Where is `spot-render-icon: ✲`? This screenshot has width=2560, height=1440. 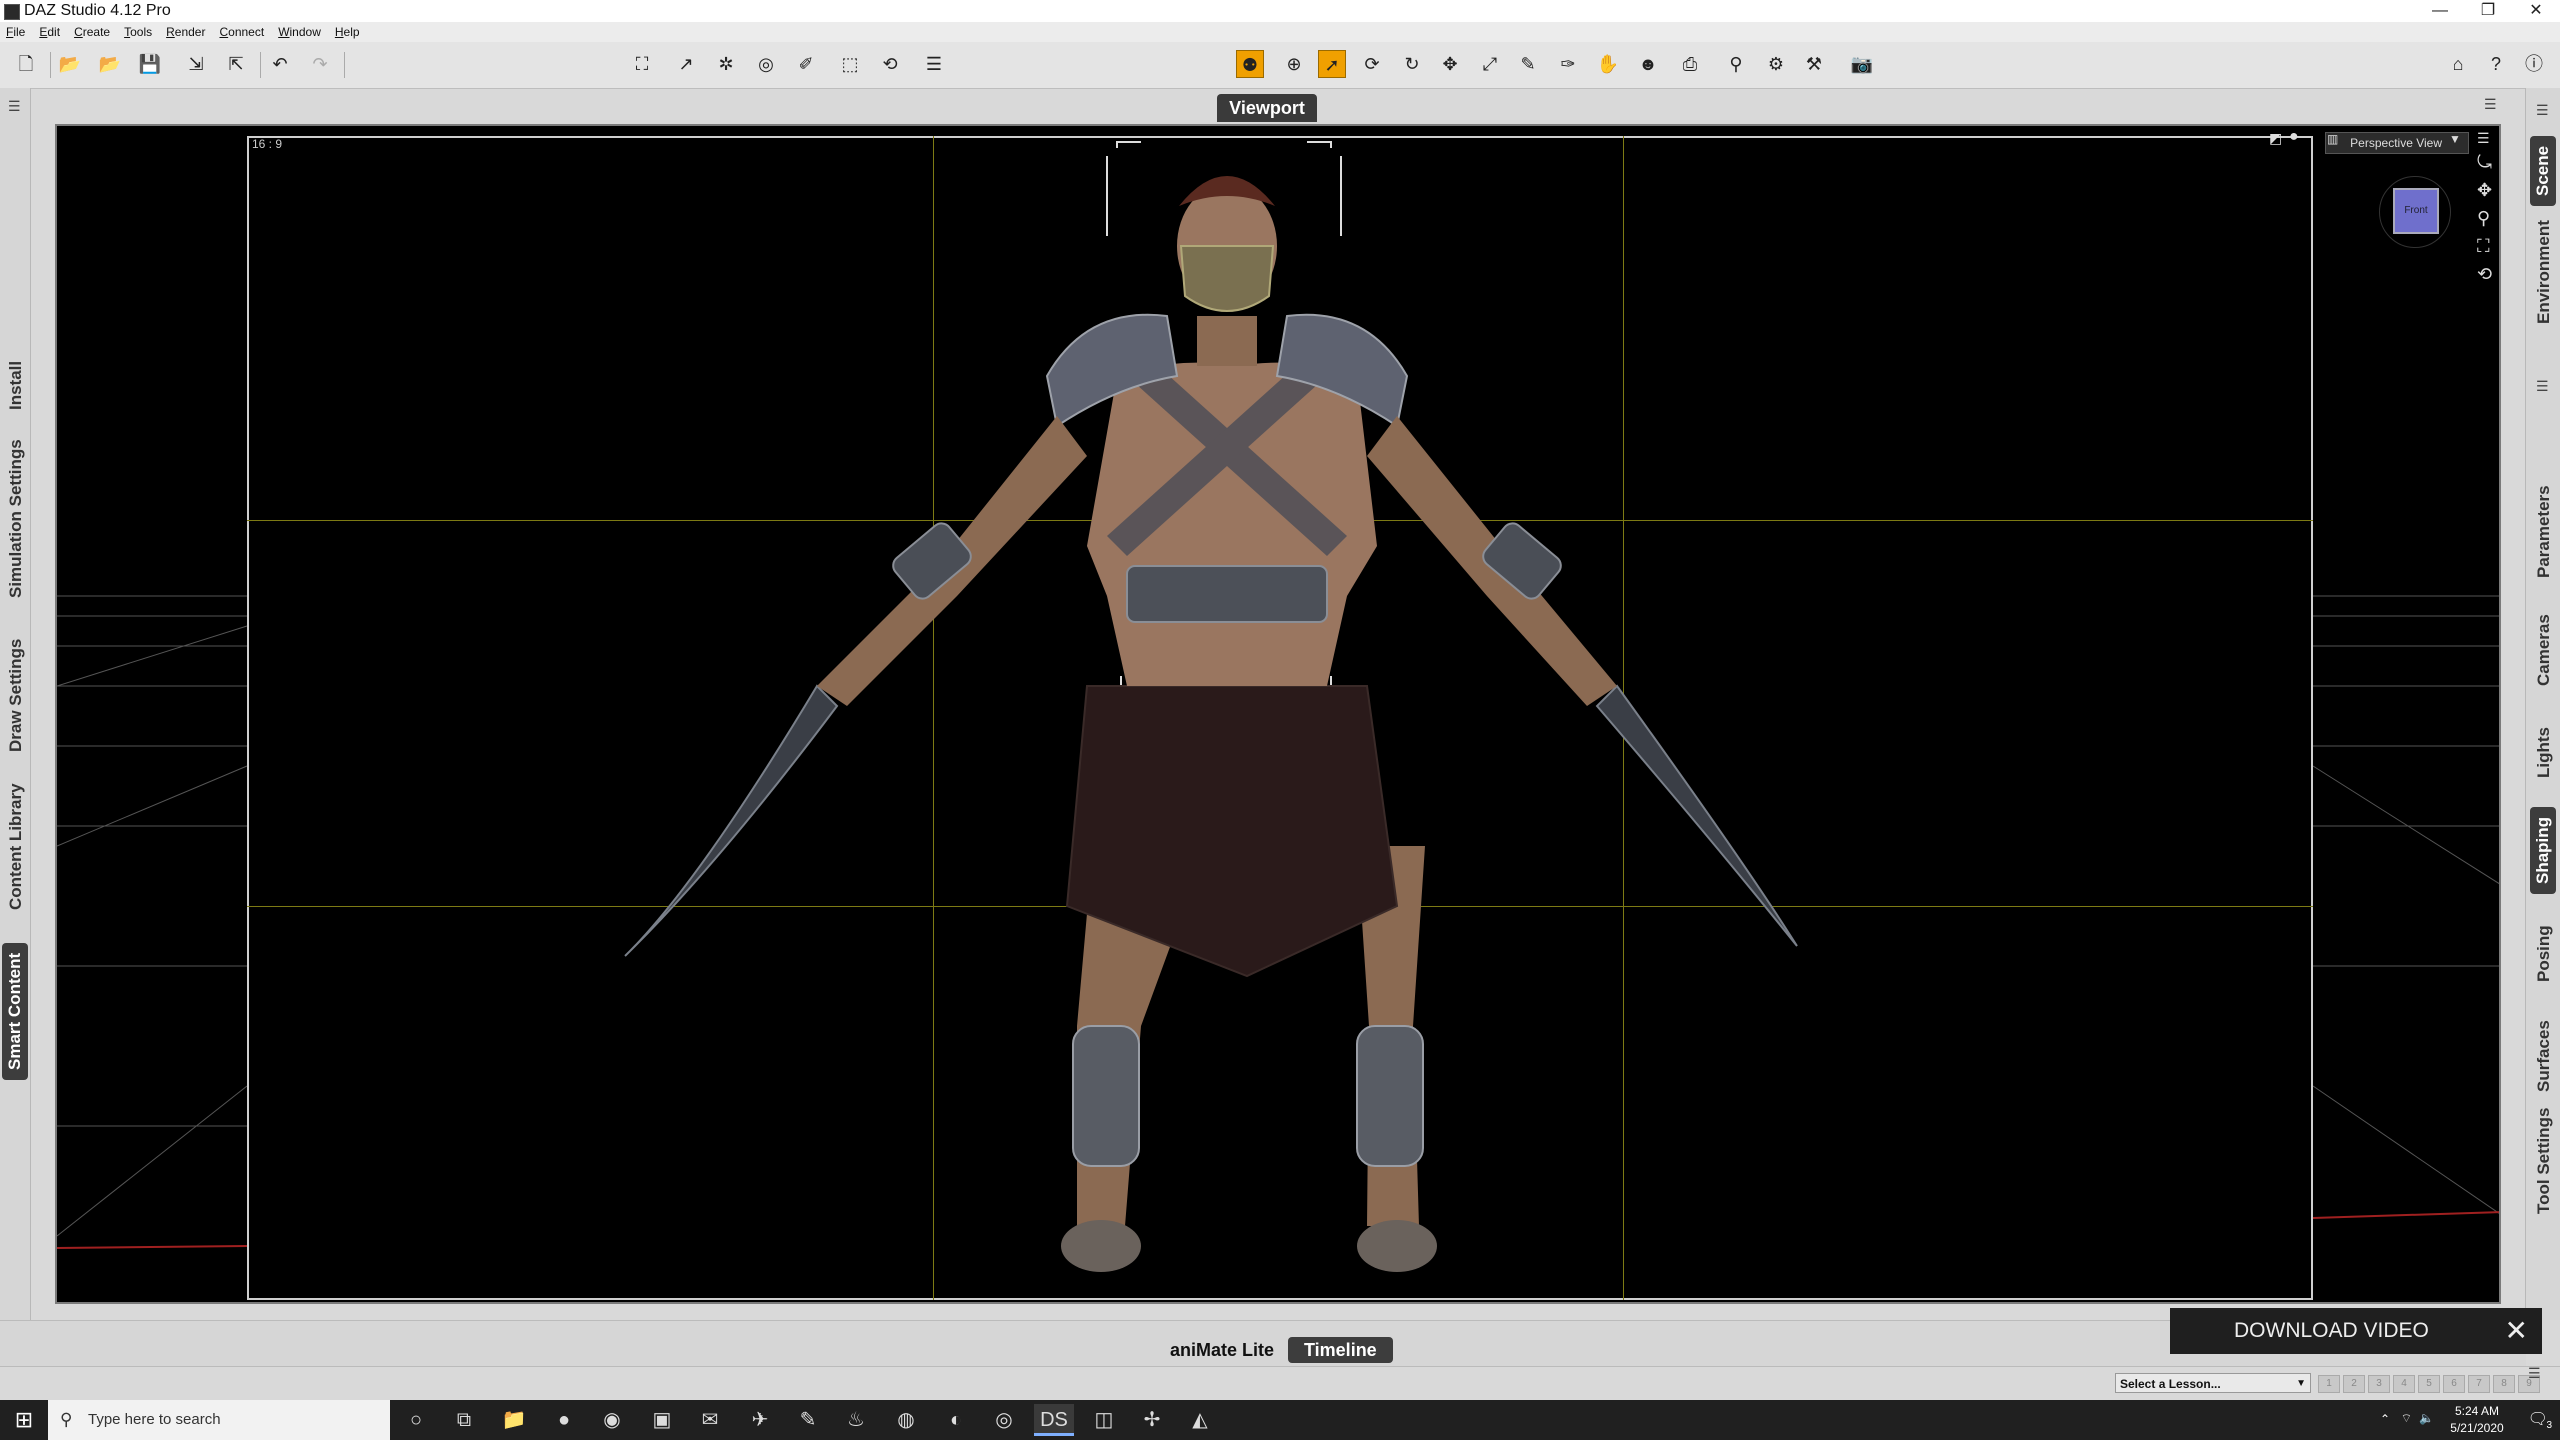
spot-render-icon: ✲ is located at coordinates (726, 64).